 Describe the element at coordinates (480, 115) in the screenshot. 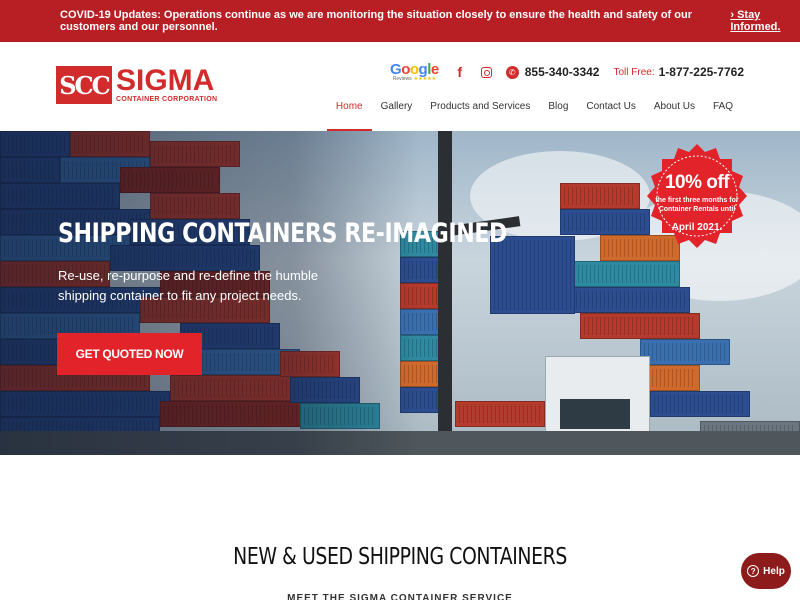

I see `nav-products-and-services: Products and Services` at that location.